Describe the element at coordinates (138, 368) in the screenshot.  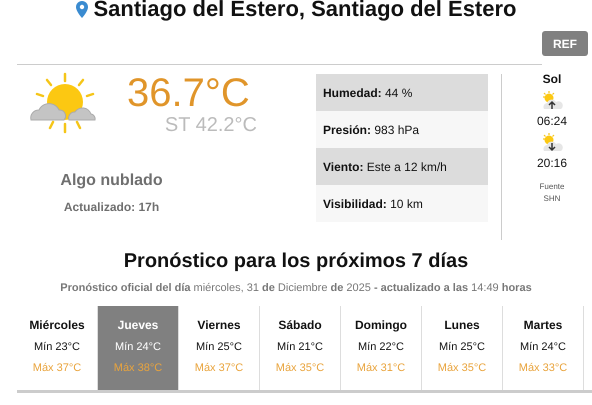
I see `max-temperature: Máx 38°C` at that location.